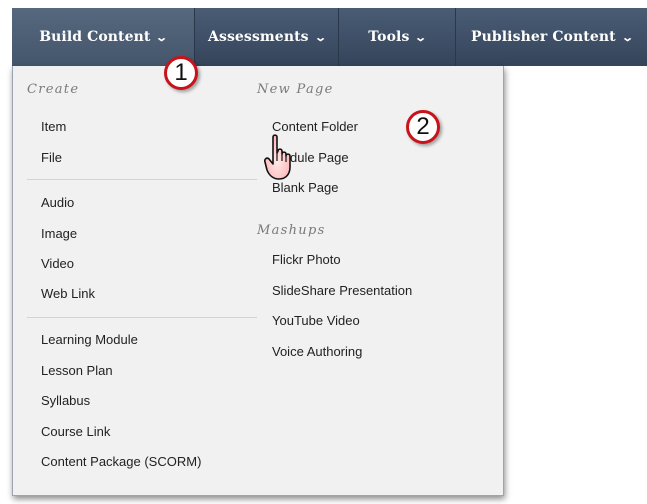  What do you see at coordinates (53, 89) in the screenshot?
I see `create-heading: Create` at bounding box center [53, 89].